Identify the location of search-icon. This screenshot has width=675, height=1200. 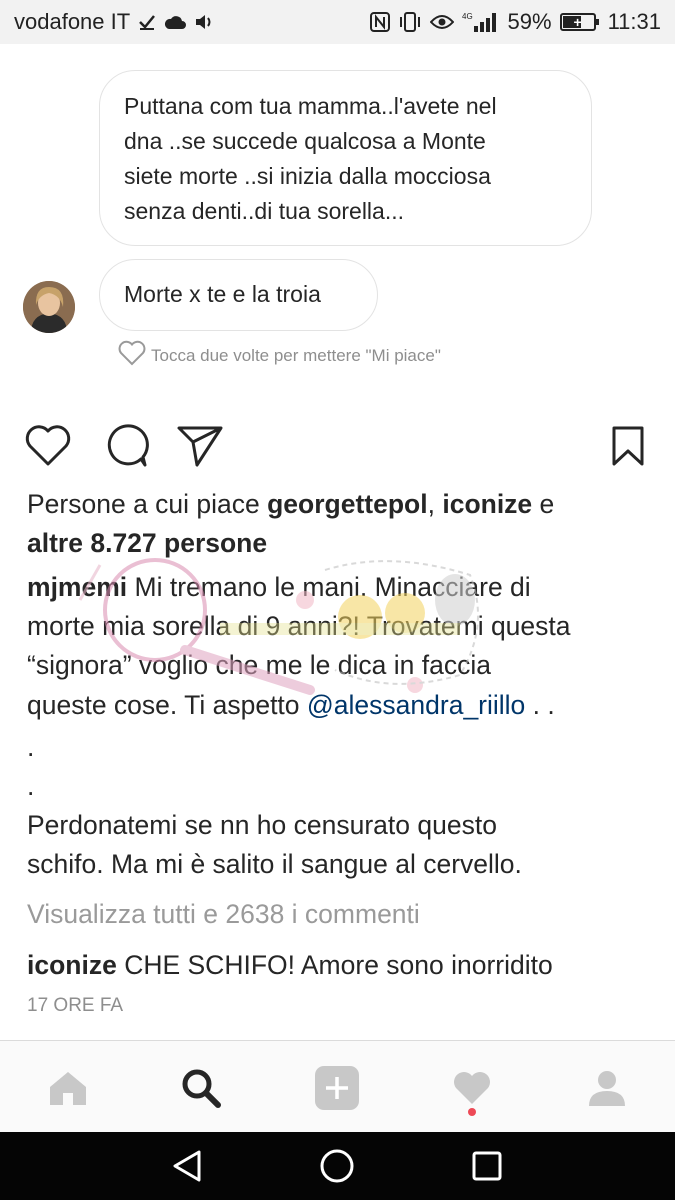
(201, 1088).